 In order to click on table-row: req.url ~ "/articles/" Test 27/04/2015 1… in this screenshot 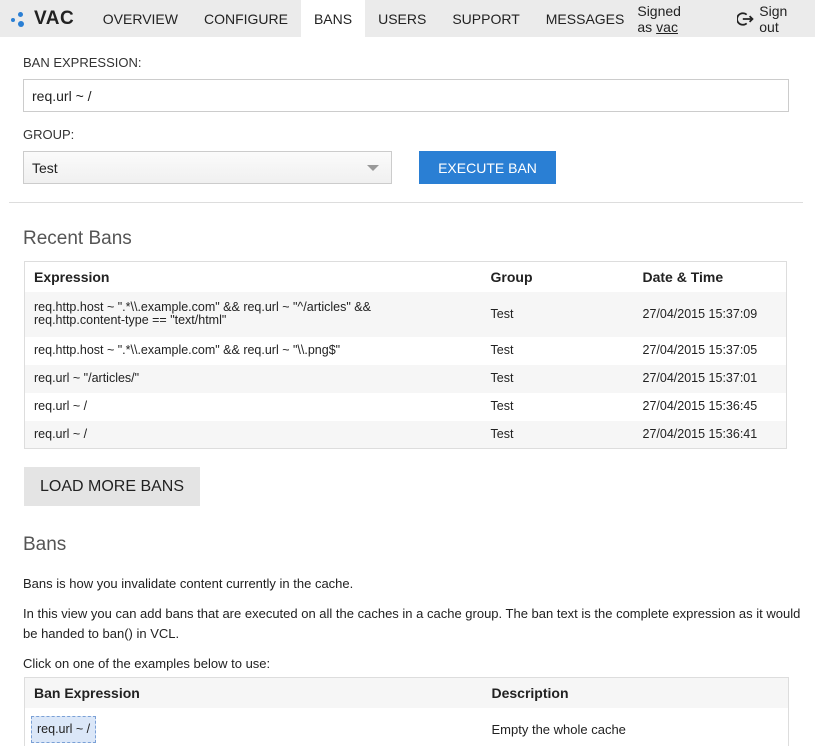, I will do `click(405, 378)`.